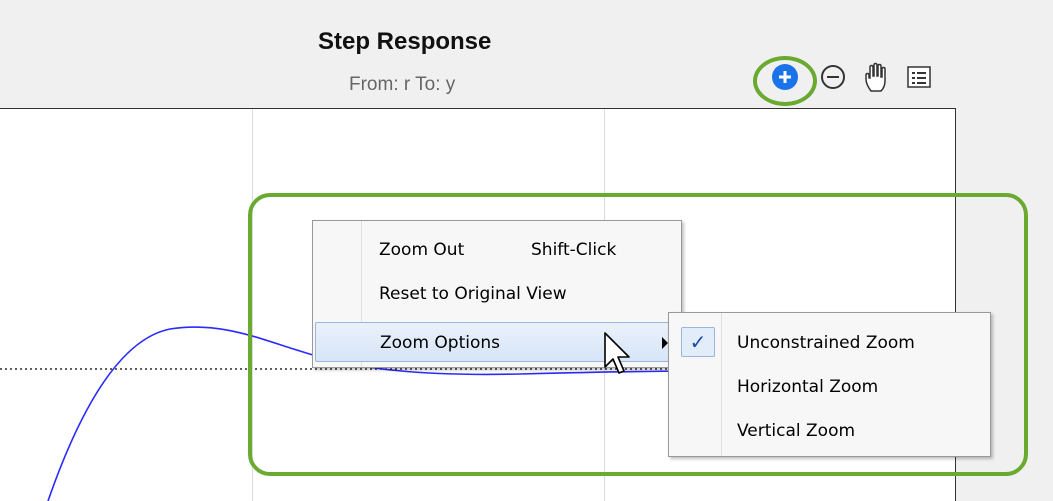  I want to click on plot-subtitle: From: r To: y, so click(402, 84).